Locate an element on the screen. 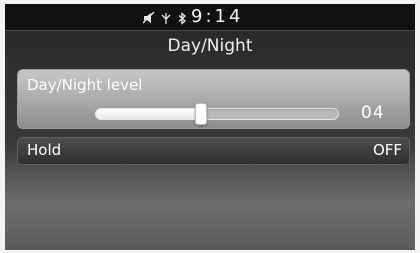  hold-value: OFF is located at coordinates (387, 150).